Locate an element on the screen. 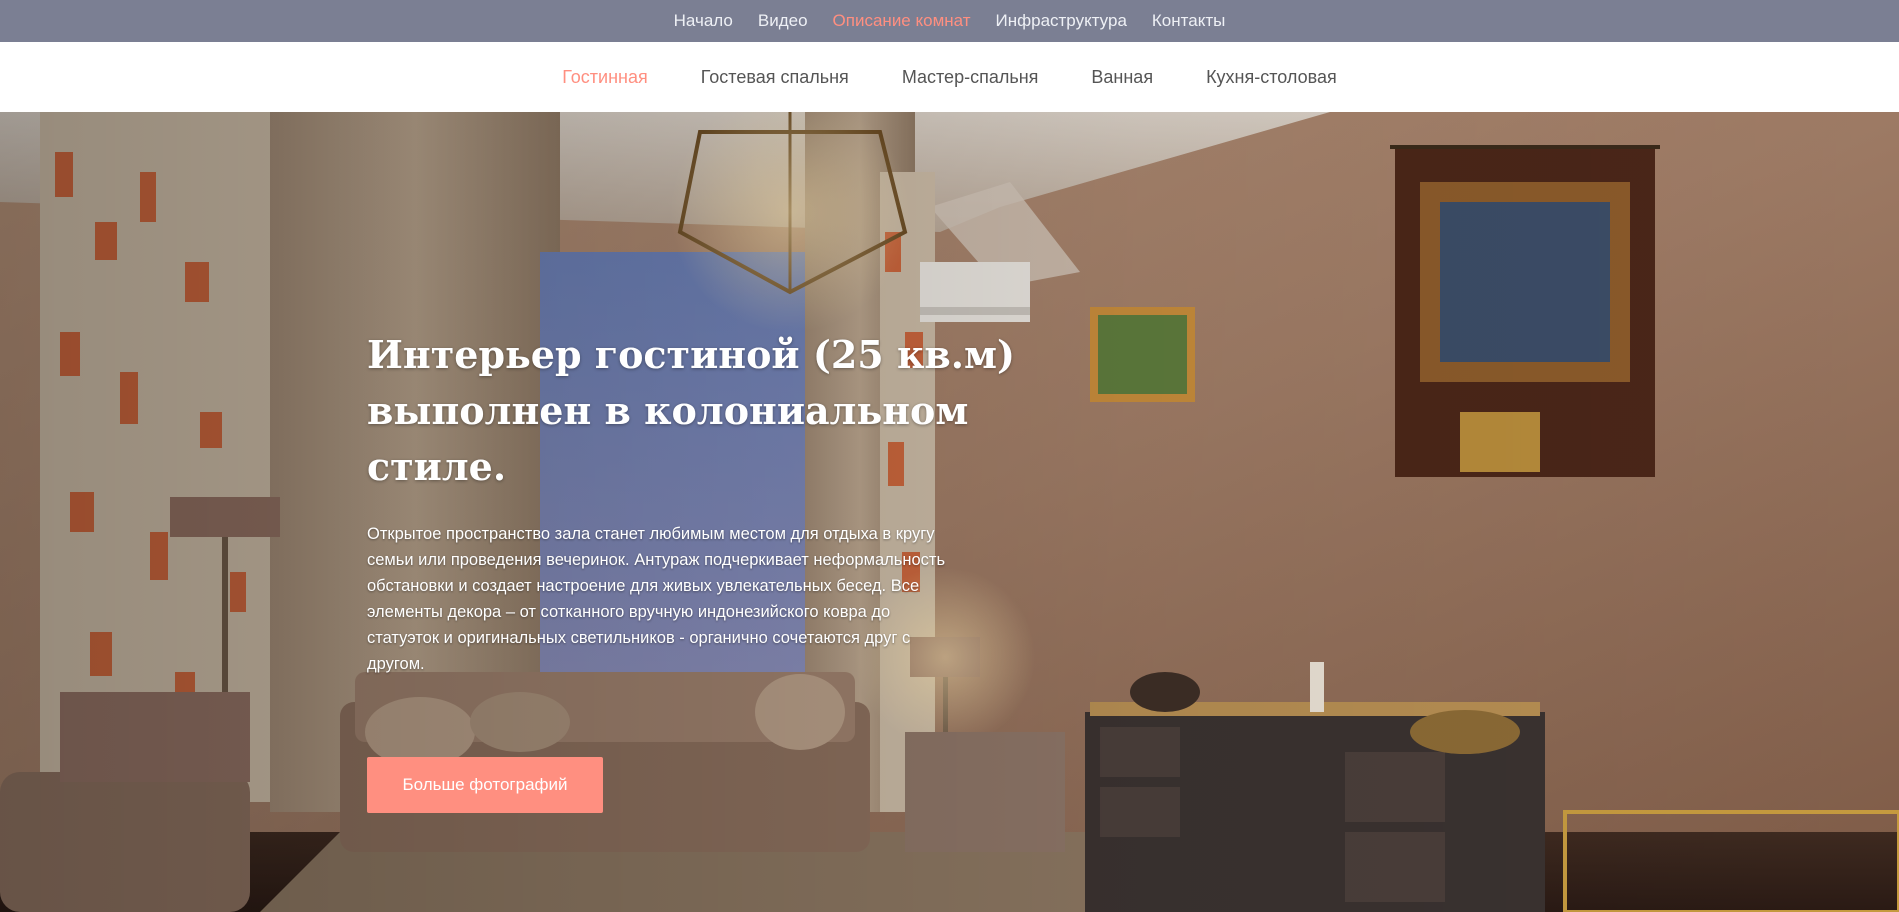 This screenshot has height=912, width=1899. top-nav-item-video: Видео is located at coordinates (783, 21).